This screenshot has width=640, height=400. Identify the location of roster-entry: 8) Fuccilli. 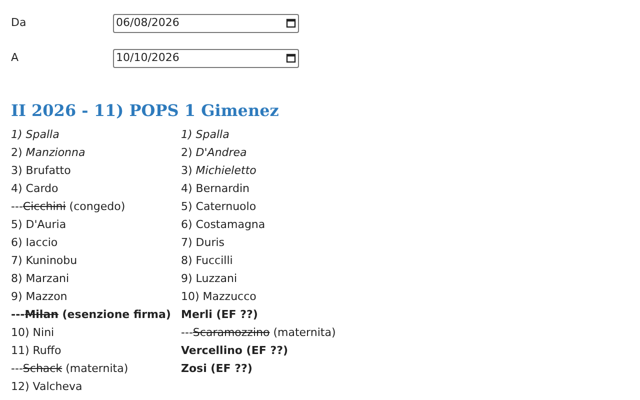
(207, 261).